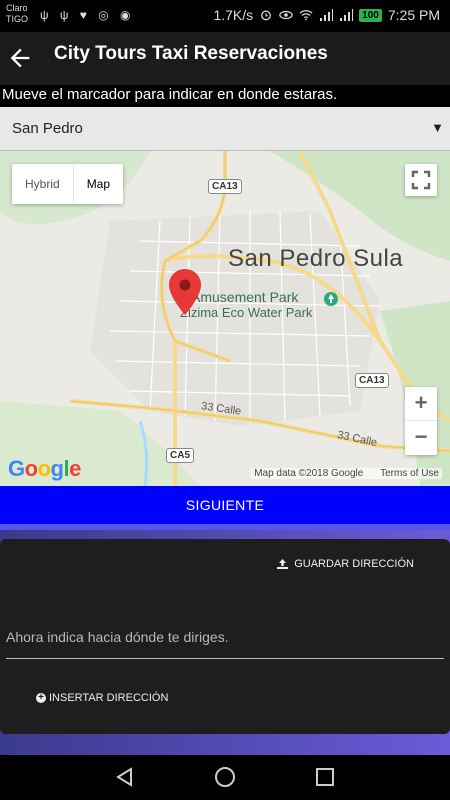 The width and height of the screenshot is (450, 800). Describe the element at coordinates (17, 8) in the screenshot. I see `carrier-name-1: Claro` at that location.